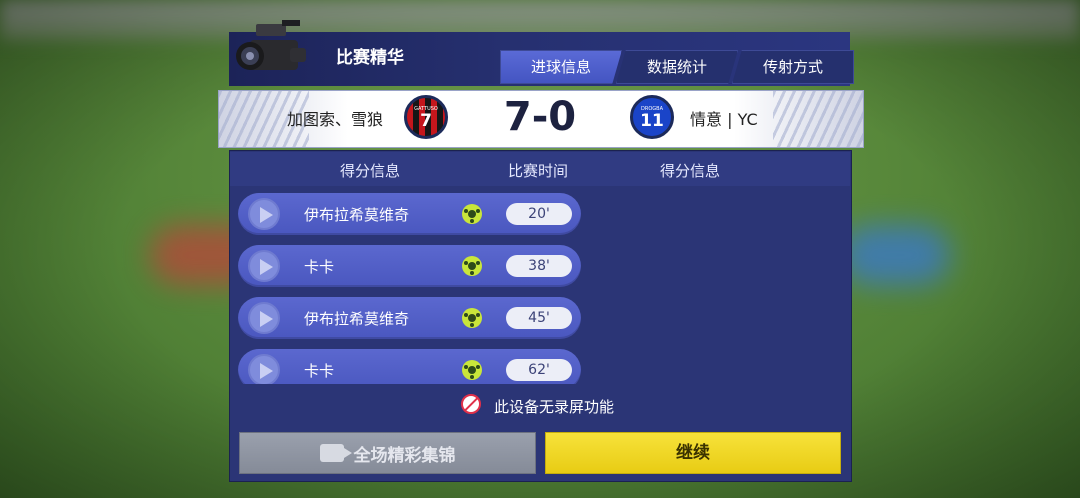 The image size is (1080, 498). What do you see at coordinates (471, 404) in the screenshot?
I see `no-record-icon` at bounding box center [471, 404].